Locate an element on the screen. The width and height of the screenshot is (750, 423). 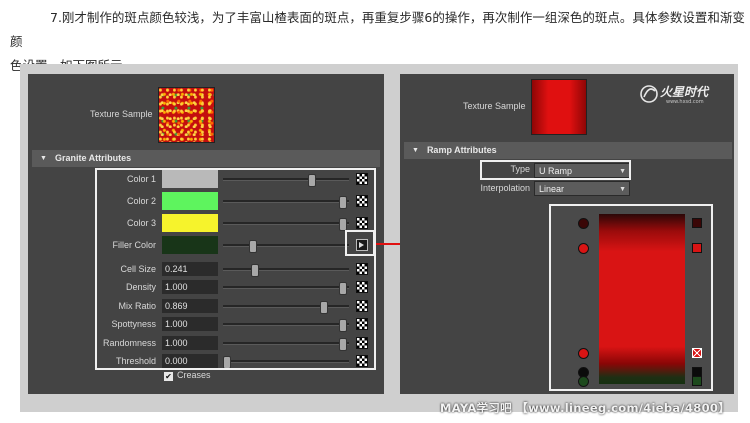
interpolation-dropdown: Linear ▼ is located at coordinates (582, 188).